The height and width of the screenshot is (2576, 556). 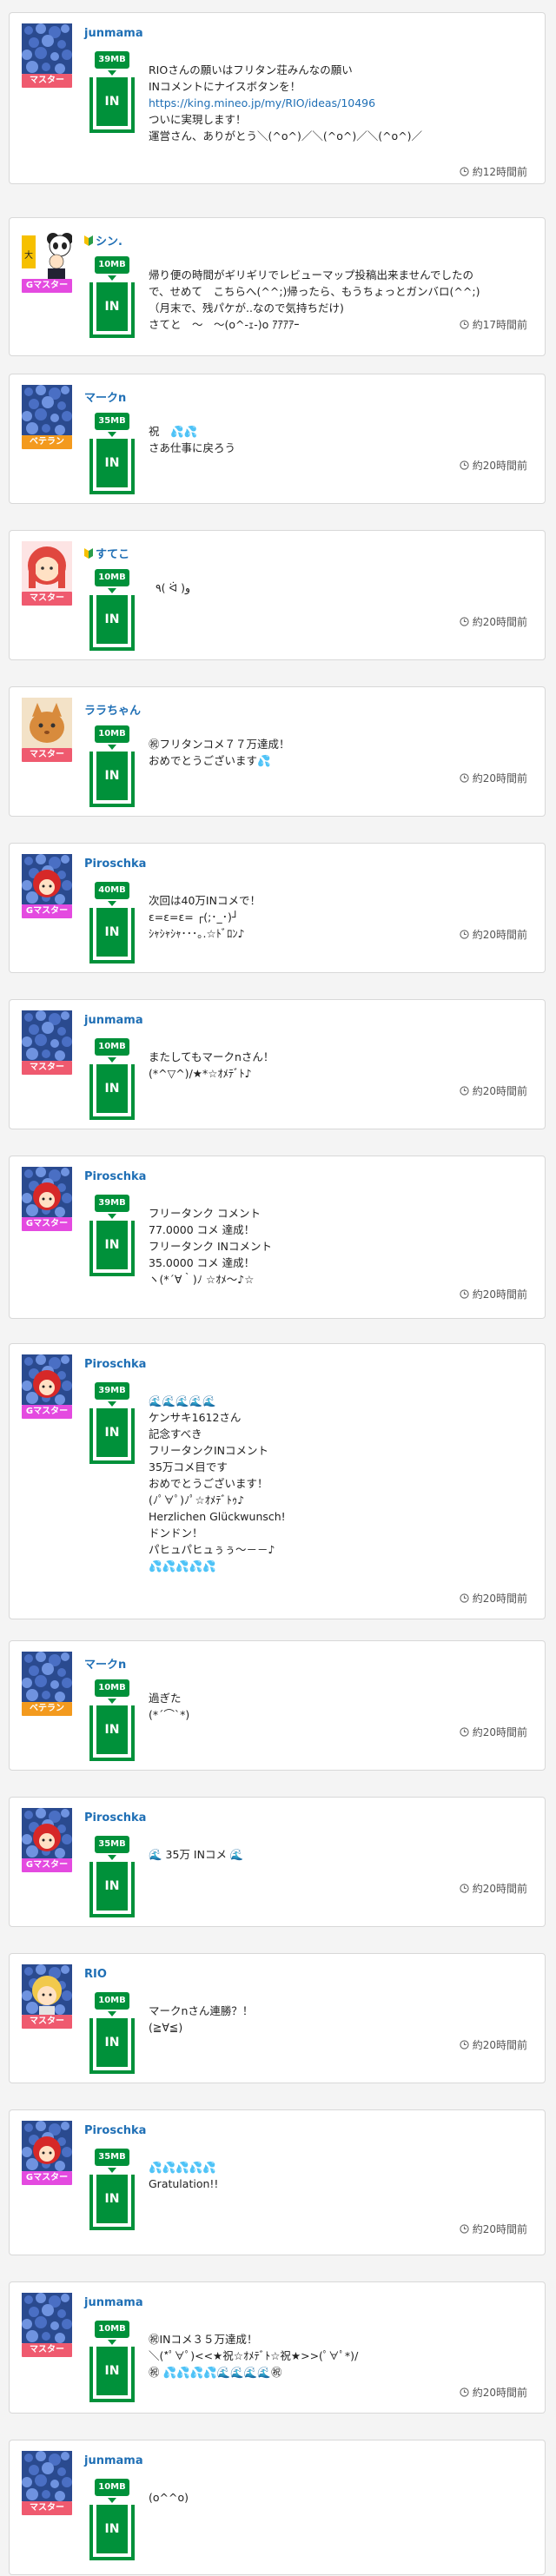 I want to click on comment-line: マークnさん連勝？！, so click(x=201, y=2010).